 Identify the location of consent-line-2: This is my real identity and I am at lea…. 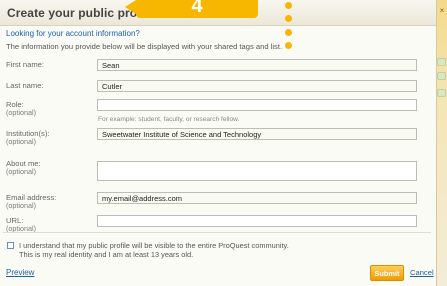
(106, 254).